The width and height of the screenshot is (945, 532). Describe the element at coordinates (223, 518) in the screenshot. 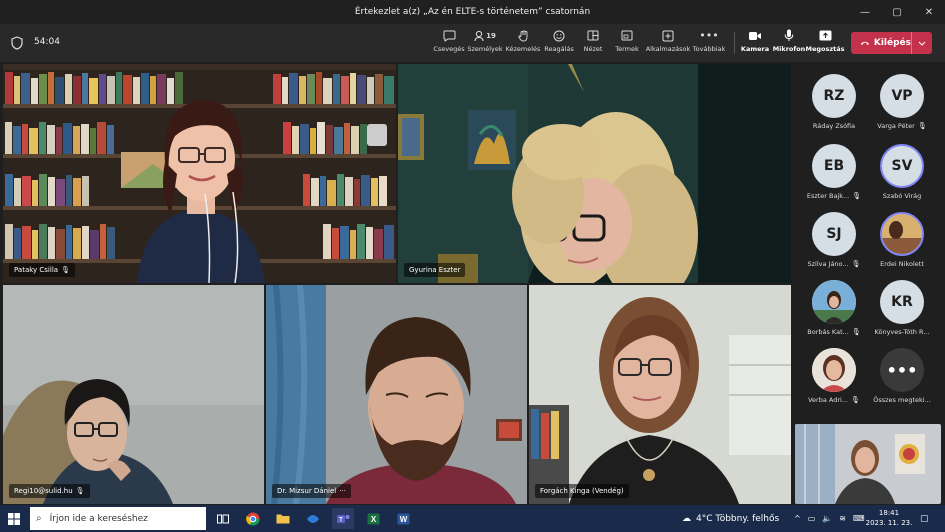

I see `task-view-icon` at that location.